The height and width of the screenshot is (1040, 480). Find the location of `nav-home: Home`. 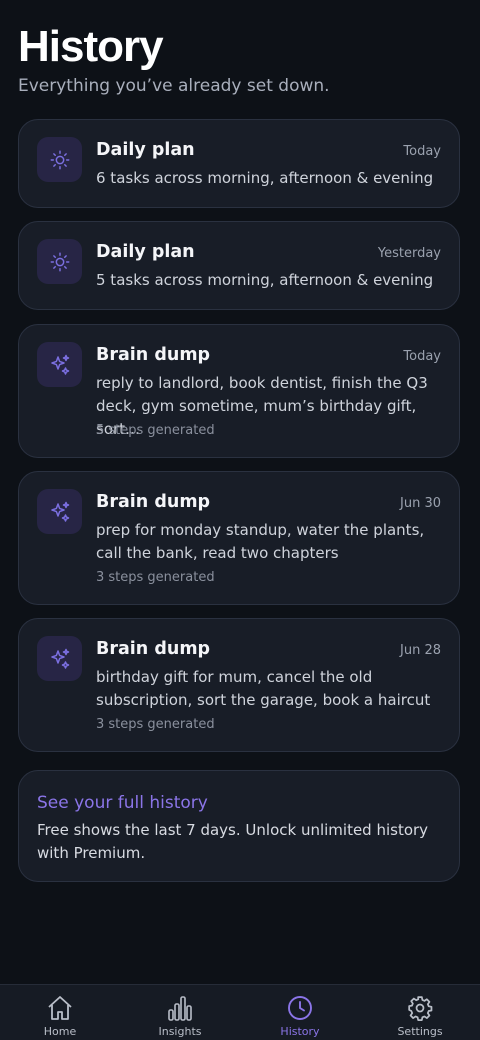

nav-home: Home is located at coordinates (60, 1012).